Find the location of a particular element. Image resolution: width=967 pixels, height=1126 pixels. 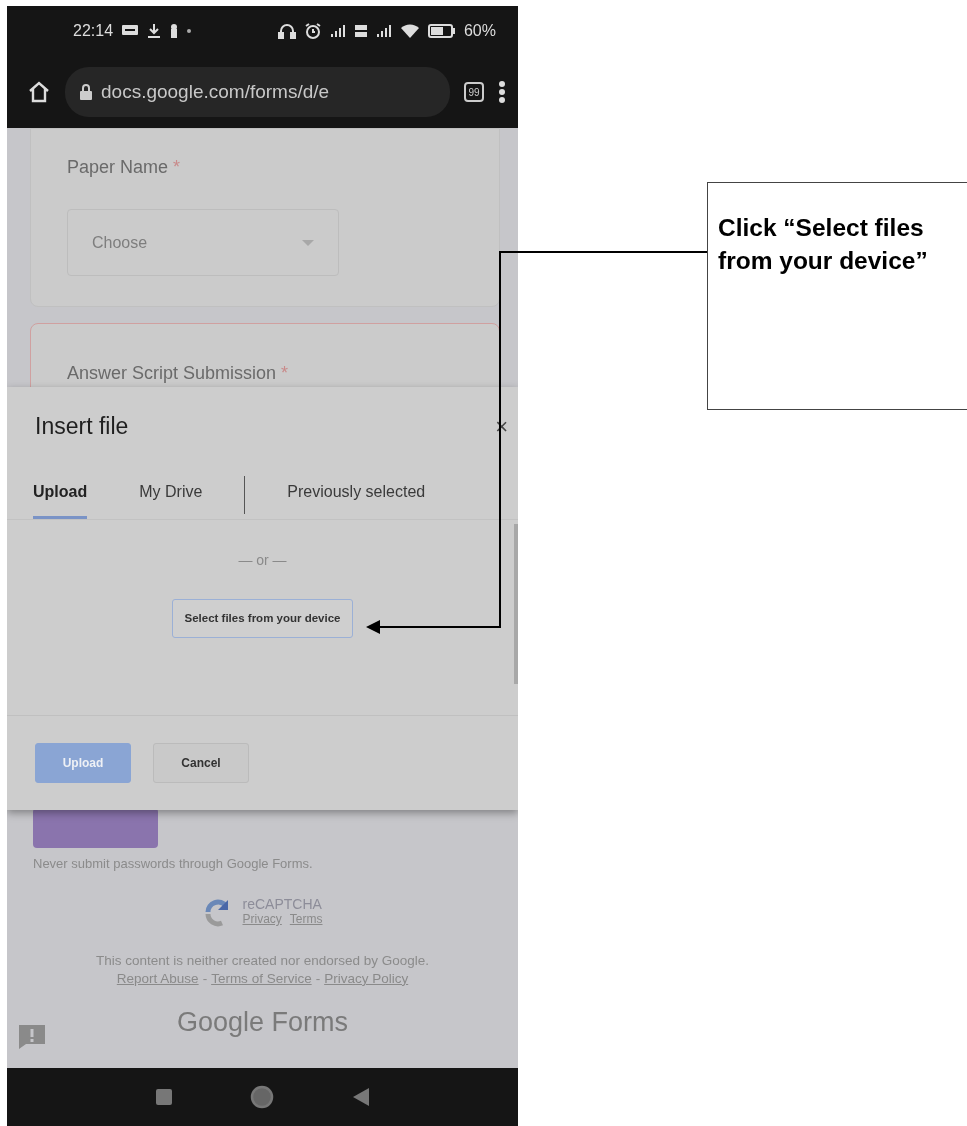

callout-text: Click “Select files from your device” is located at coordinates (837, 296).